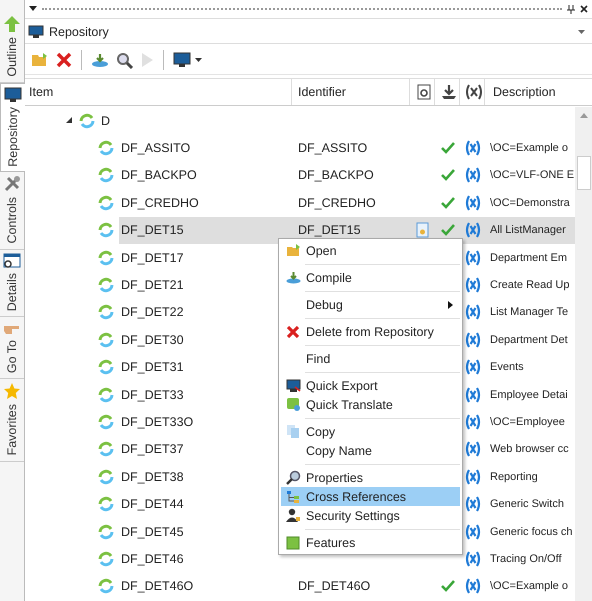 The height and width of the screenshot is (601, 592). What do you see at coordinates (293, 497) in the screenshot?
I see `hierarchy-icon` at bounding box center [293, 497].